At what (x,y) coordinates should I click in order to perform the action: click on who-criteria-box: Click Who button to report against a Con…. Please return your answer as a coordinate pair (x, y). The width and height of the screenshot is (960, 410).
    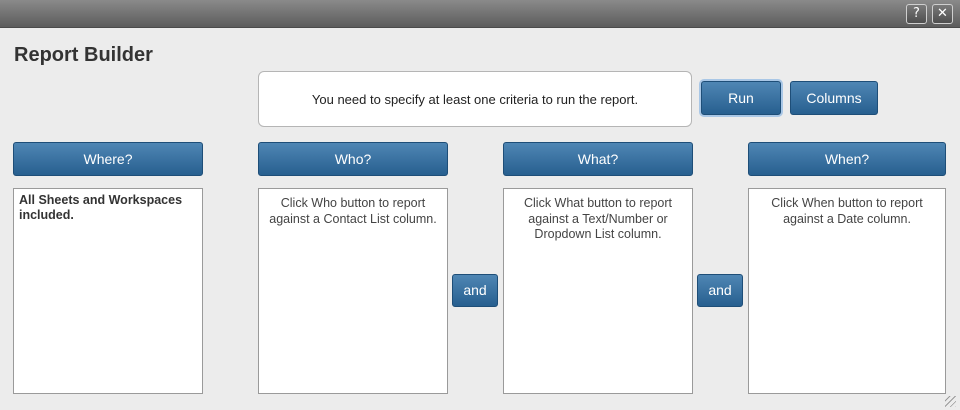
    Looking at the image, I should click on (353, 291).